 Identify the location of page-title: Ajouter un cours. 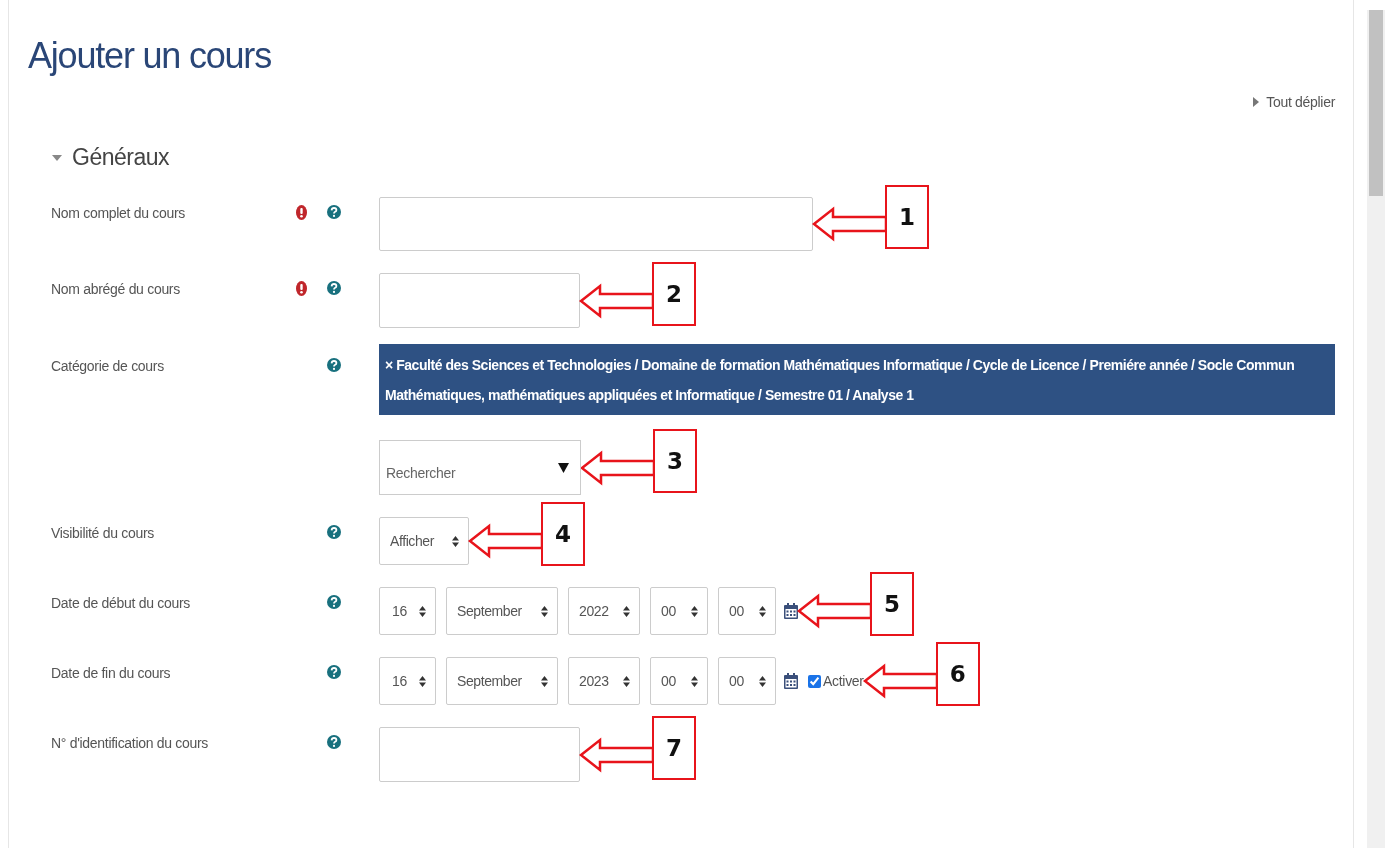
(150, 56).